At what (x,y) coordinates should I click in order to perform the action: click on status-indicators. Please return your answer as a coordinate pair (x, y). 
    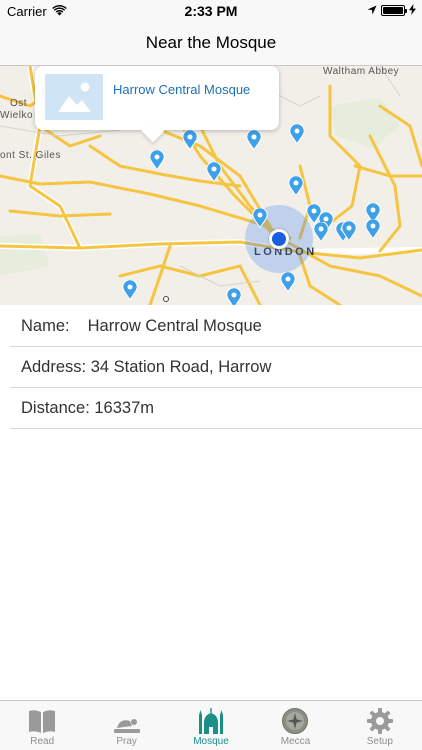
    Looking at the image, I should click on (391, 10).